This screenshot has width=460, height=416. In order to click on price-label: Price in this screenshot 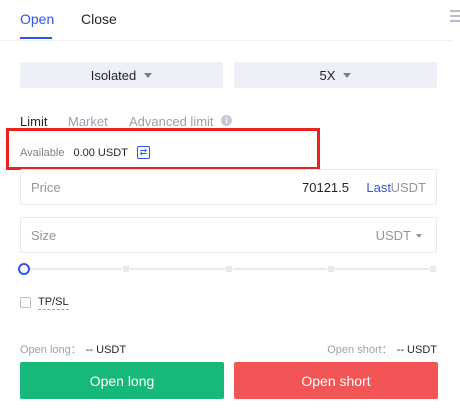, I will do `click(46, 187)`.